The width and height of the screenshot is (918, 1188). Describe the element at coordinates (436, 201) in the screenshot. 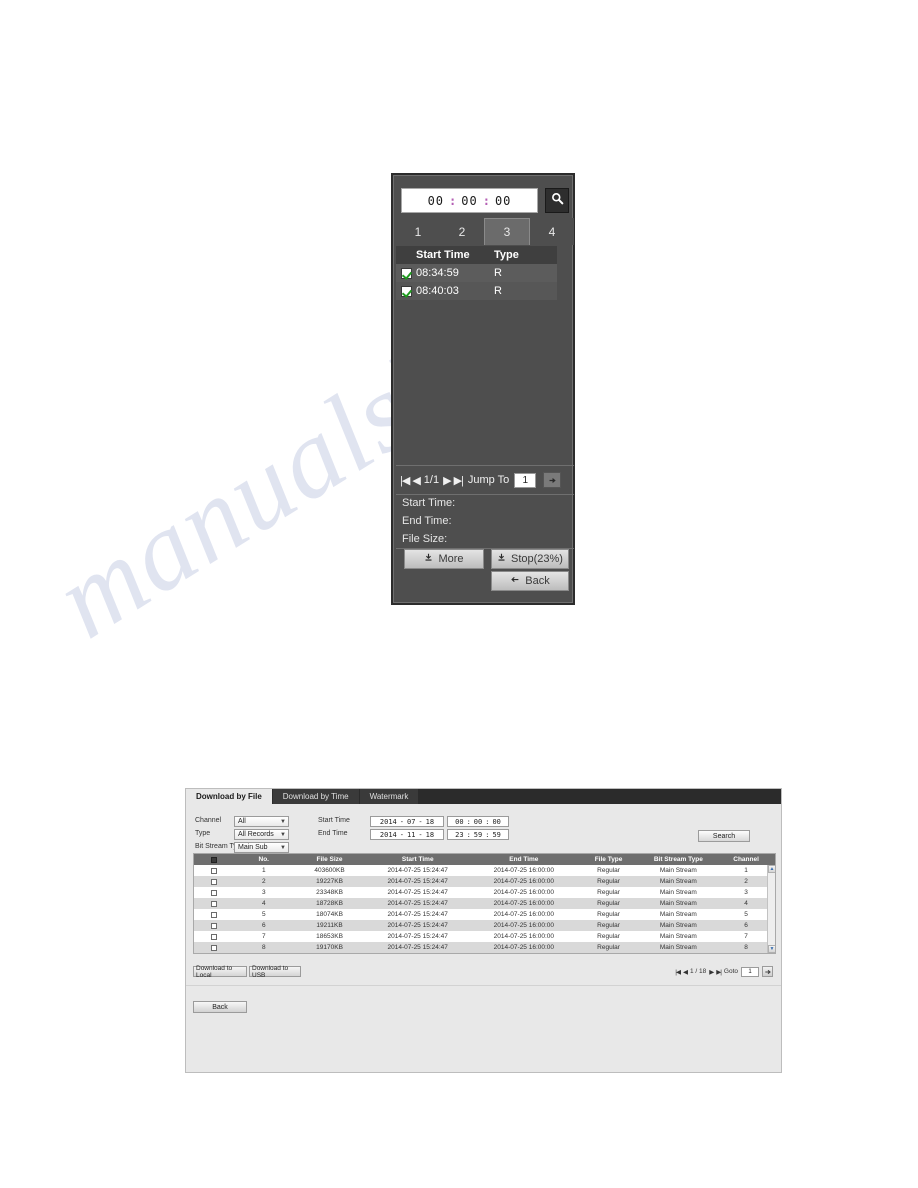

I see `time-hours: 00` at that location.